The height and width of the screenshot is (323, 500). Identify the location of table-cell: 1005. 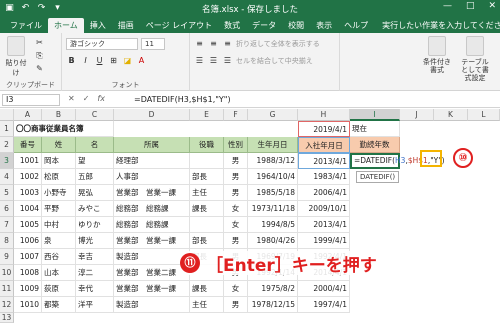
(28, 225).